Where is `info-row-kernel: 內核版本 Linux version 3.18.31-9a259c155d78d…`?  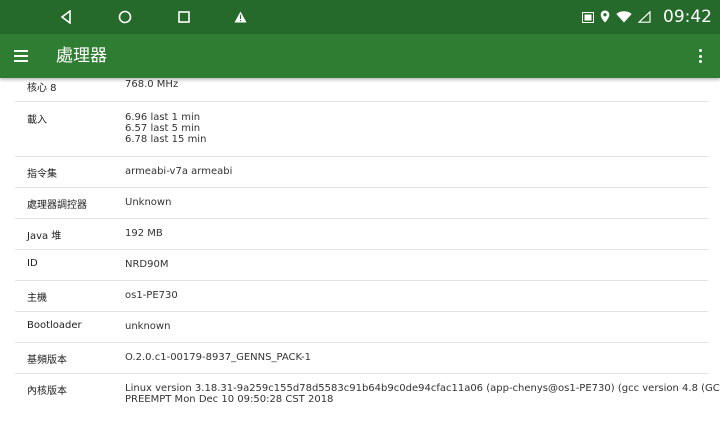
info-row-kernel: 內核版本 Linux version 3.18.31-9a259c155d78d… is located at coordinates (367, 397).